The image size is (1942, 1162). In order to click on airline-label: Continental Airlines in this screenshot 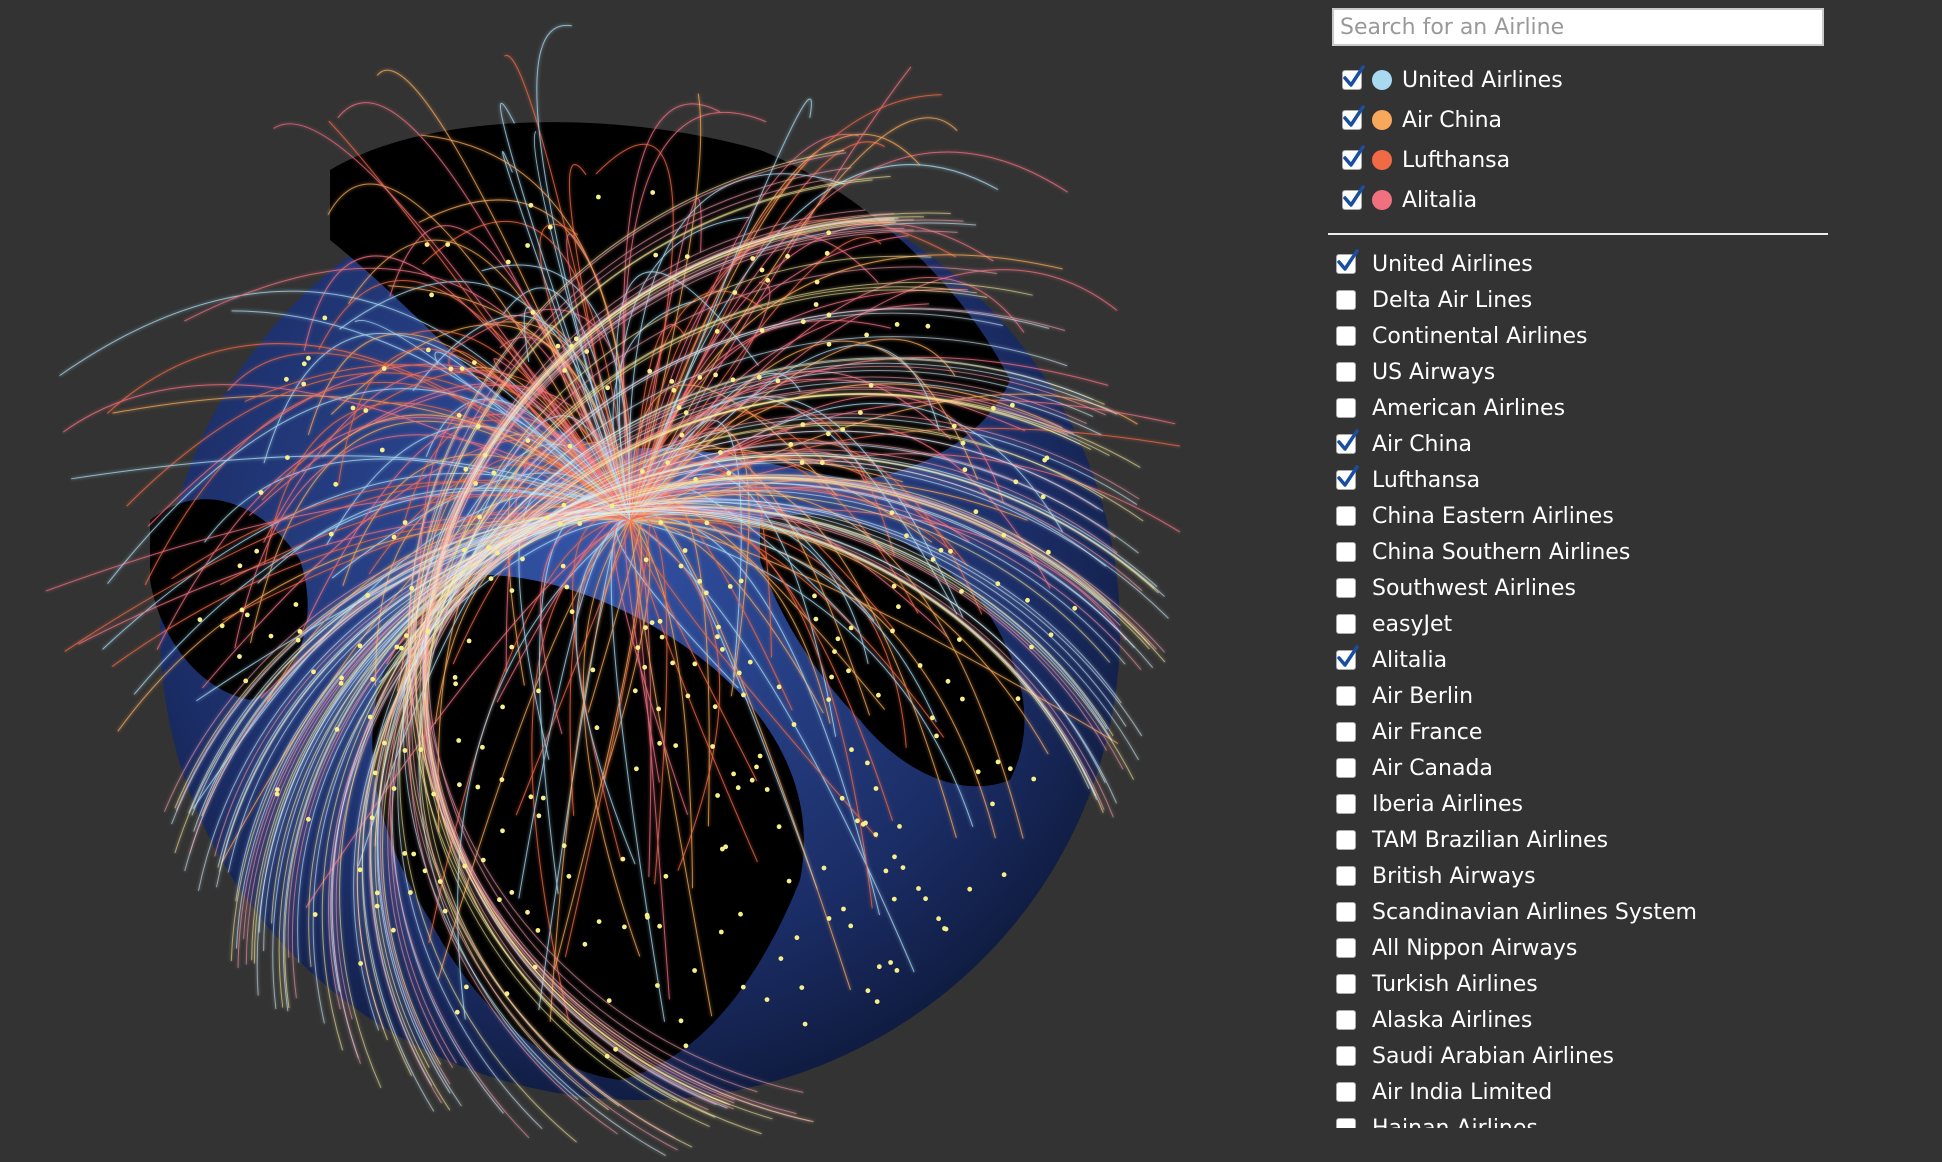, I will do `click(1480, 336)`.